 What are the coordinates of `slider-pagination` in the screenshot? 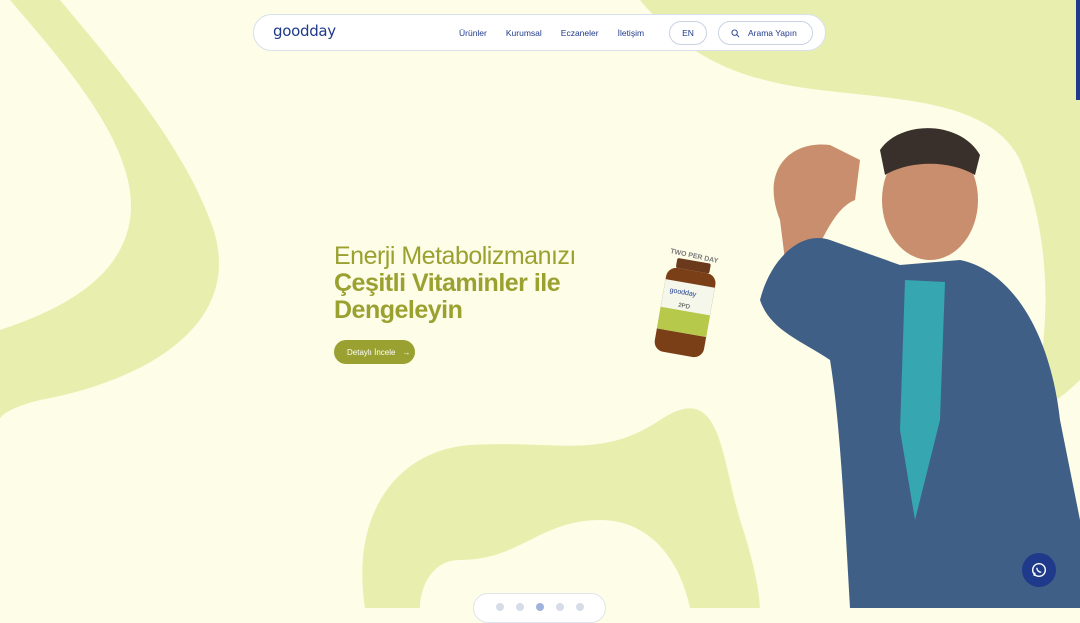 It's located at (539, 608).